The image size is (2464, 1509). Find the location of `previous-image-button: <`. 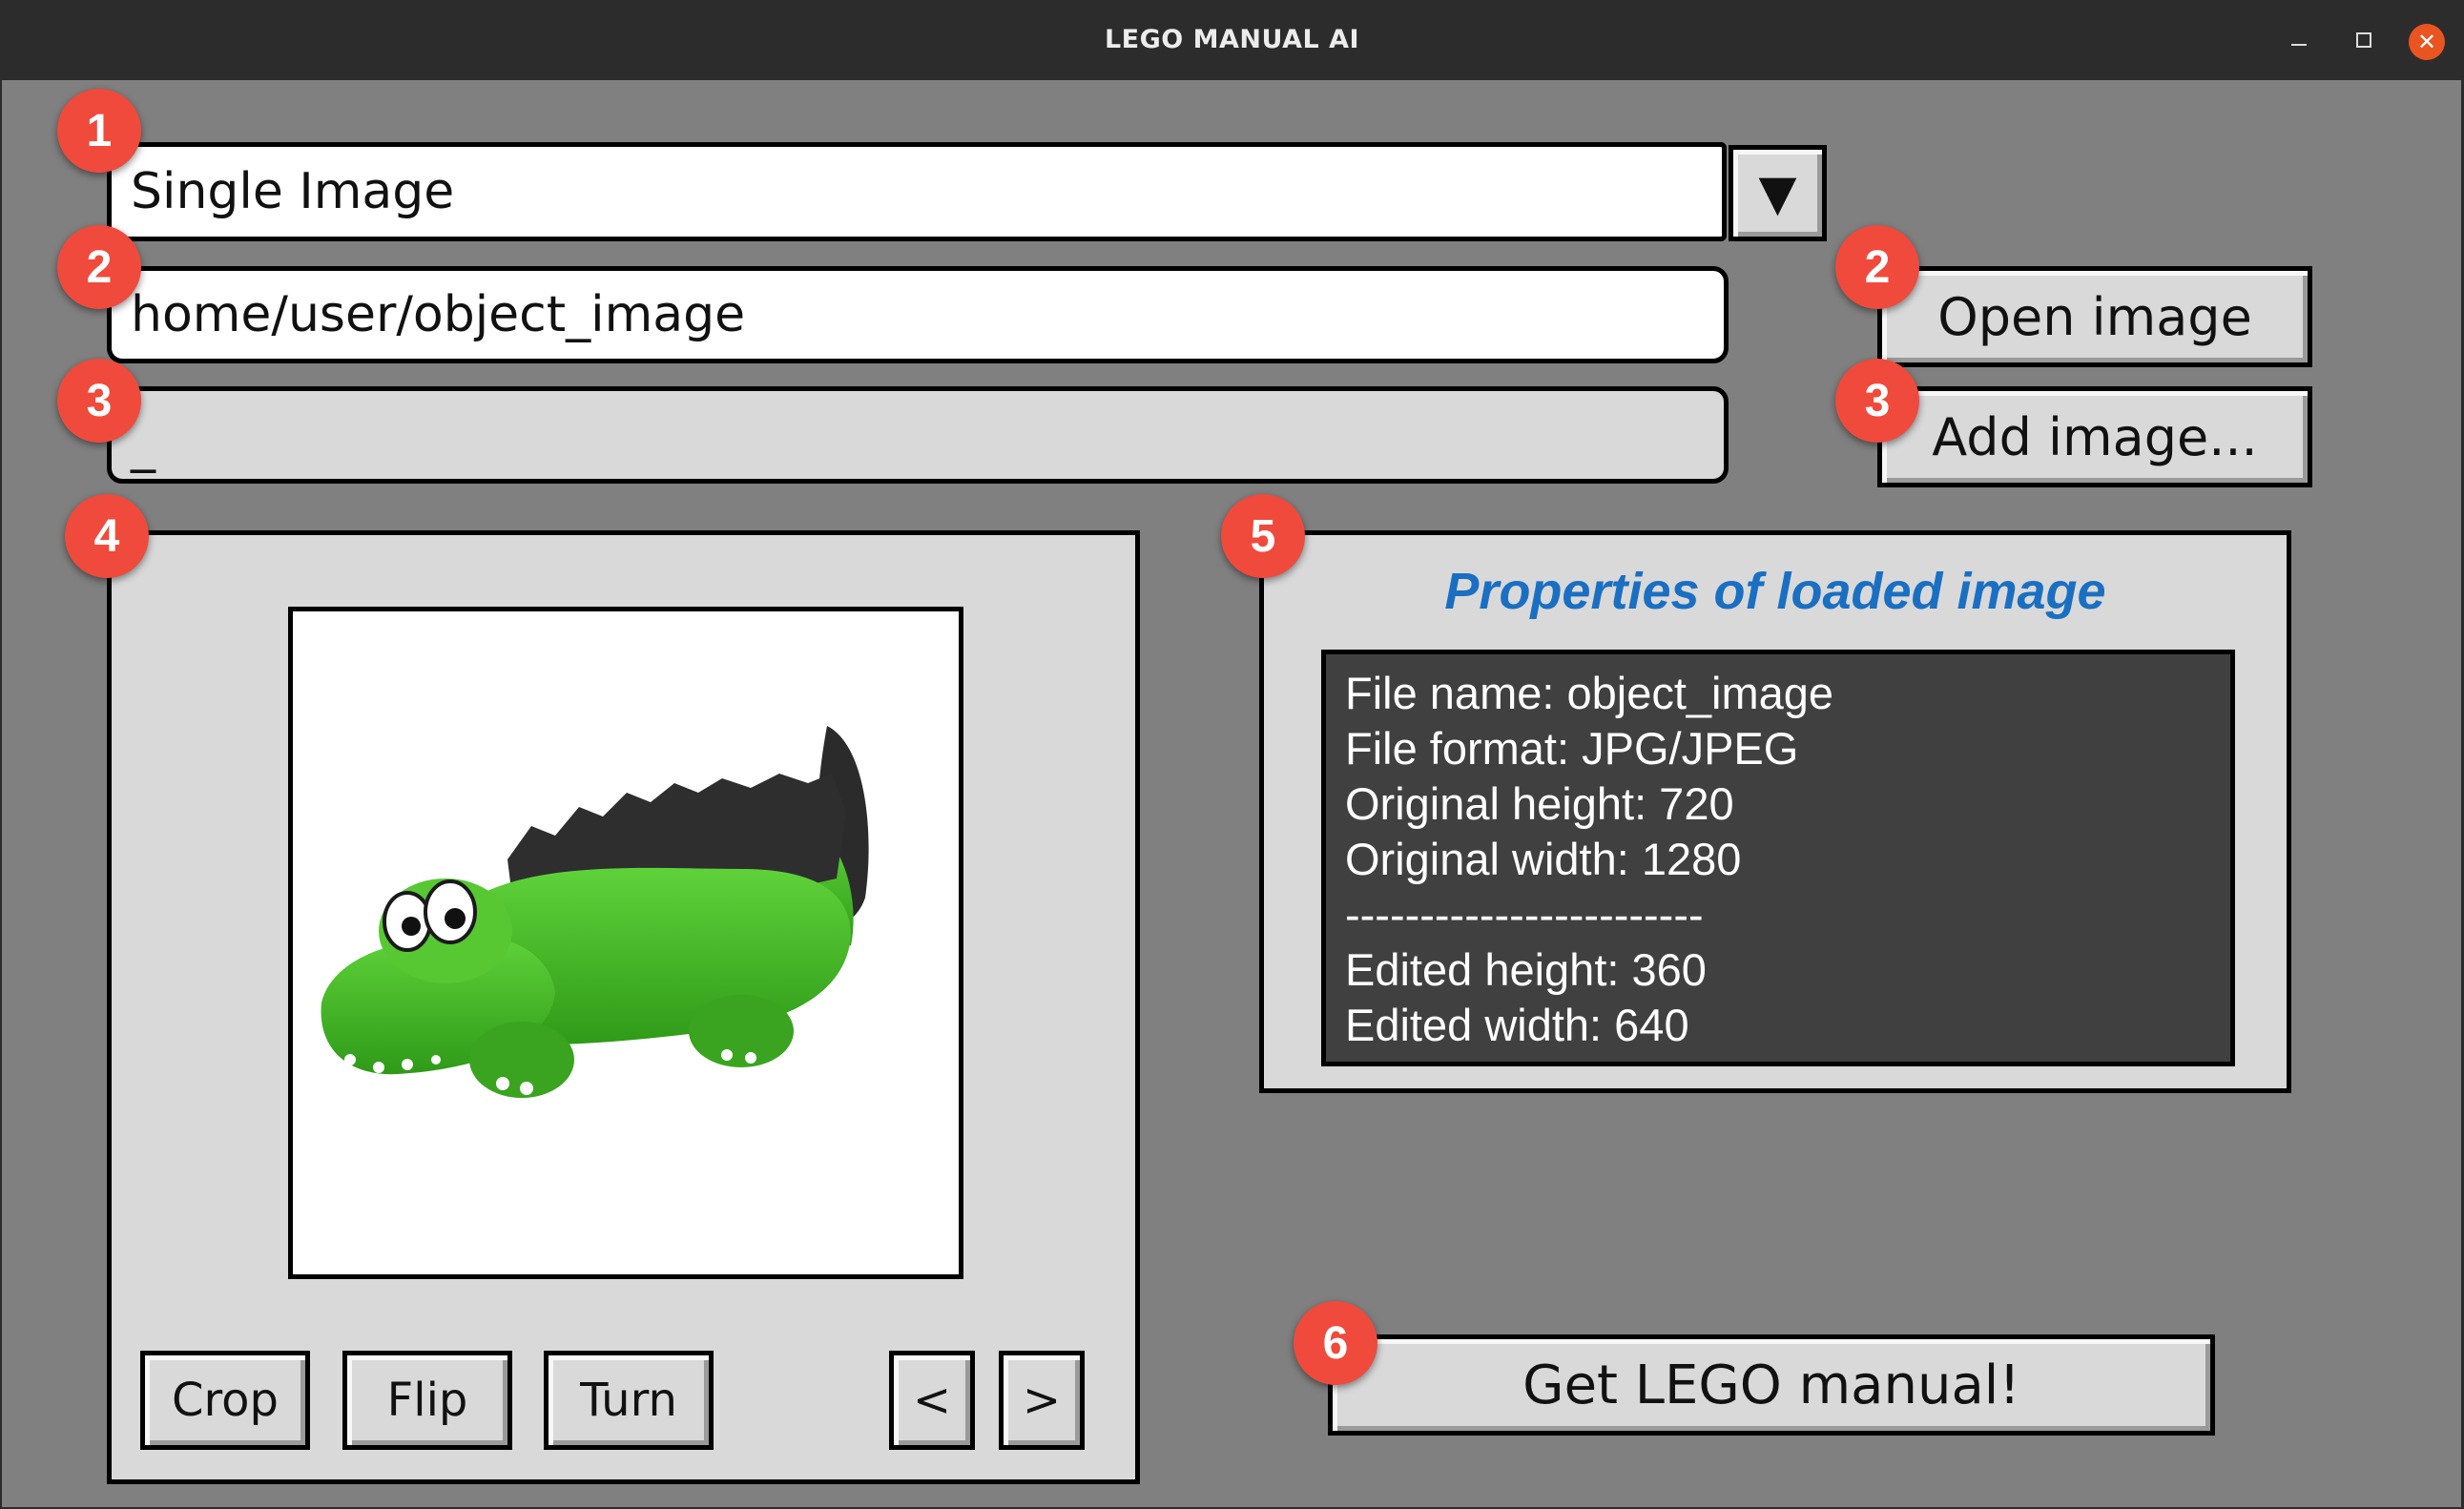

previous-image-button: < is located at coordinates (932, 1401).